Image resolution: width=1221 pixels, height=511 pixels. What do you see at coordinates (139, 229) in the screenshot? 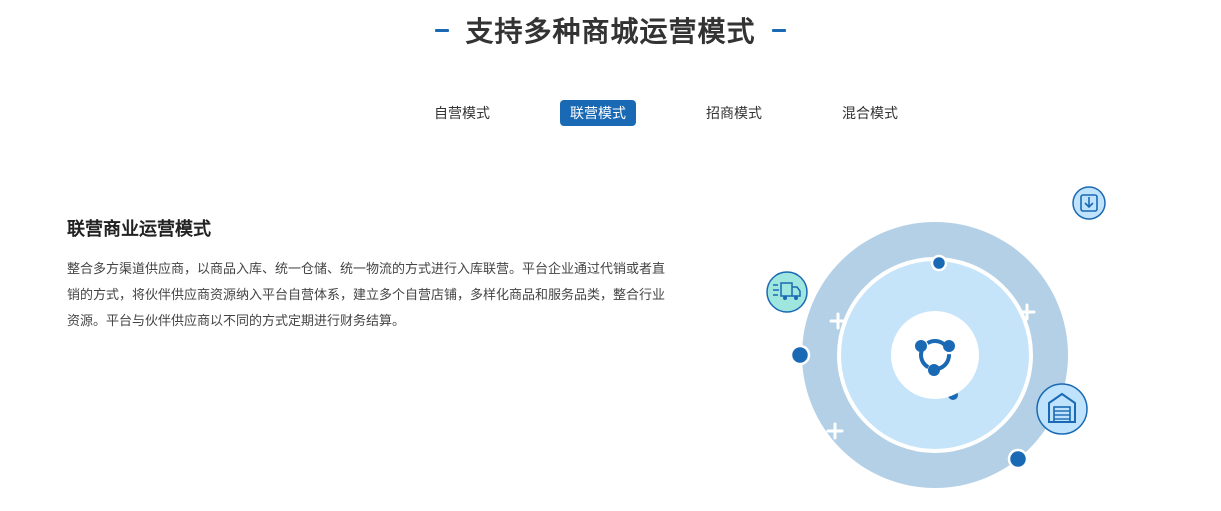
I see `content-heading: 联营商业运营模式` at bounding box center [139, 229].